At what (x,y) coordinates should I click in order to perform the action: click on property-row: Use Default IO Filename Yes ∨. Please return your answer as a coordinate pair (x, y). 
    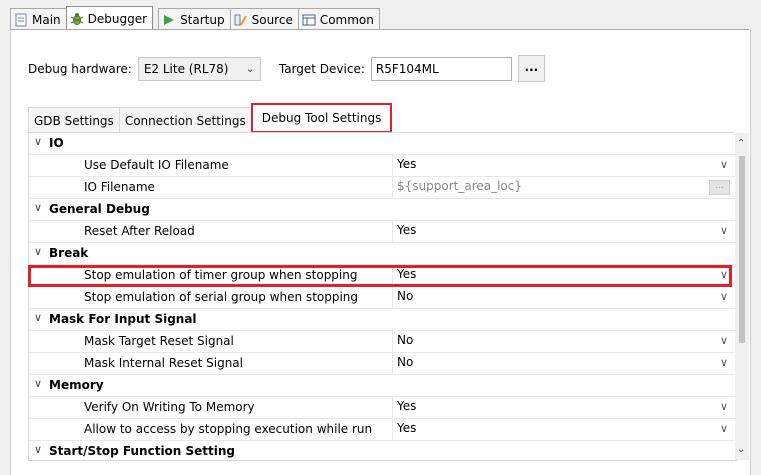
    Looking at the image, I should click on (382, 166).